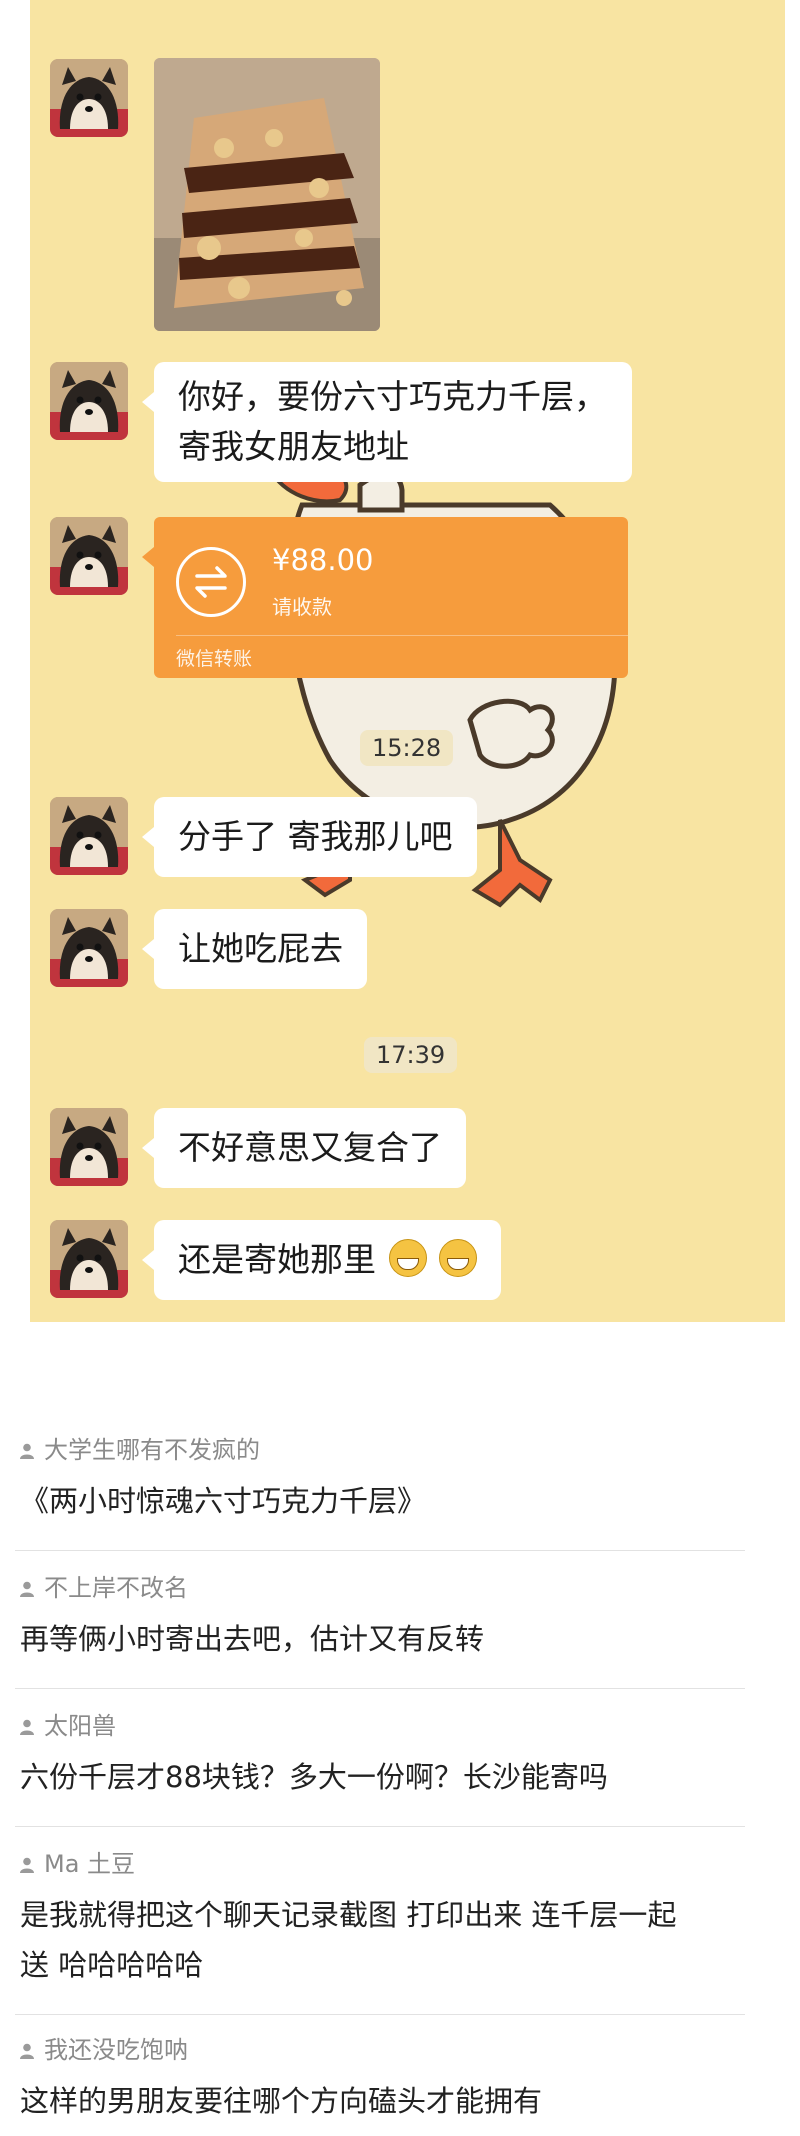  Describe the element at coordinates (314, 1777) in the screenshot. I see `comment-text: 六份千层才88块钱？多大一份啊？长沙能寄吗` at that location.